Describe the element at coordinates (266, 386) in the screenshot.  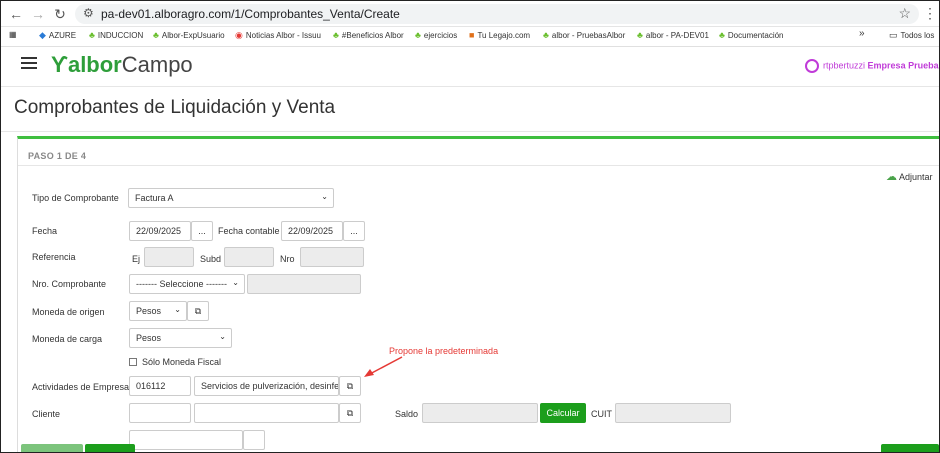
I see `actividad-descripcion-input: Servicios de pulverización, desinfe` at that location.